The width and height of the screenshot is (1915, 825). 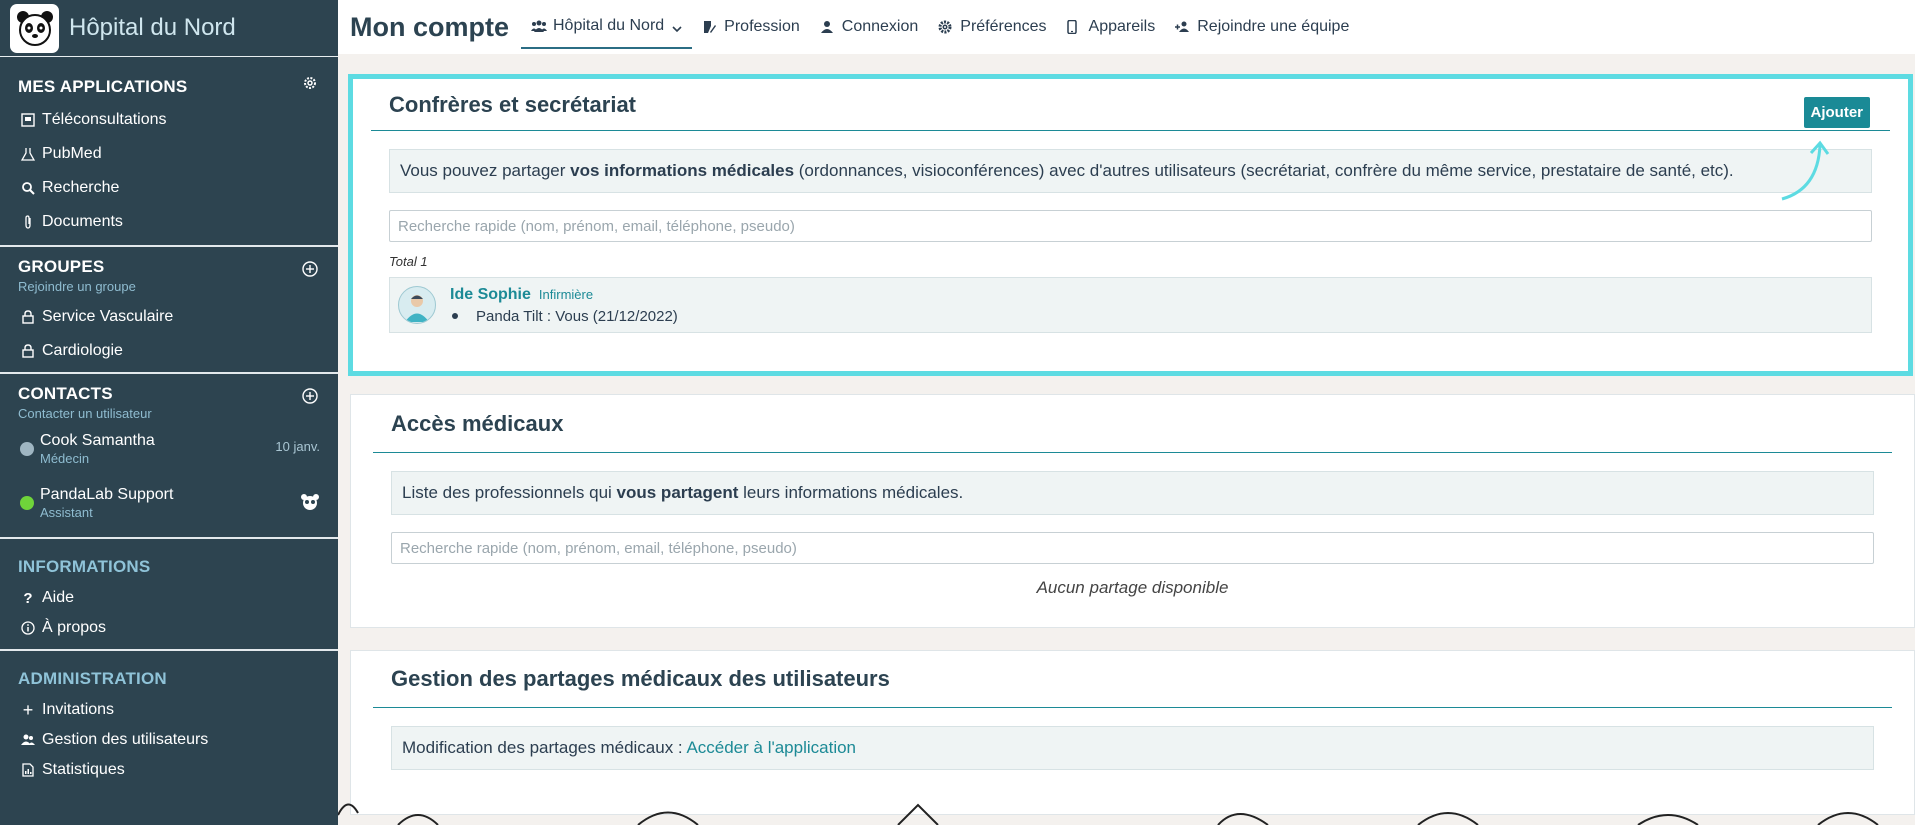 I want to click on empty-state: Aucun partage disponible, so click(x=1132, y=587).